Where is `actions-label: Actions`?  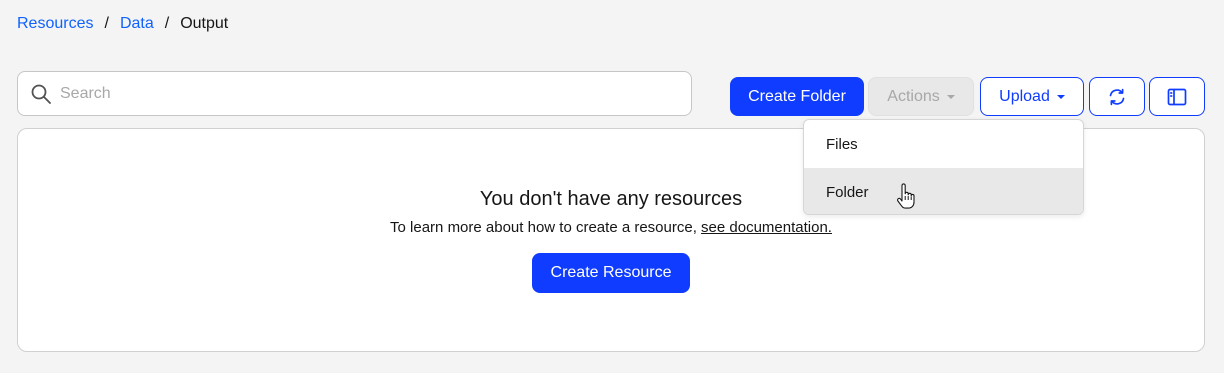 actions-label: Actions is located at coordinates (913, 96).